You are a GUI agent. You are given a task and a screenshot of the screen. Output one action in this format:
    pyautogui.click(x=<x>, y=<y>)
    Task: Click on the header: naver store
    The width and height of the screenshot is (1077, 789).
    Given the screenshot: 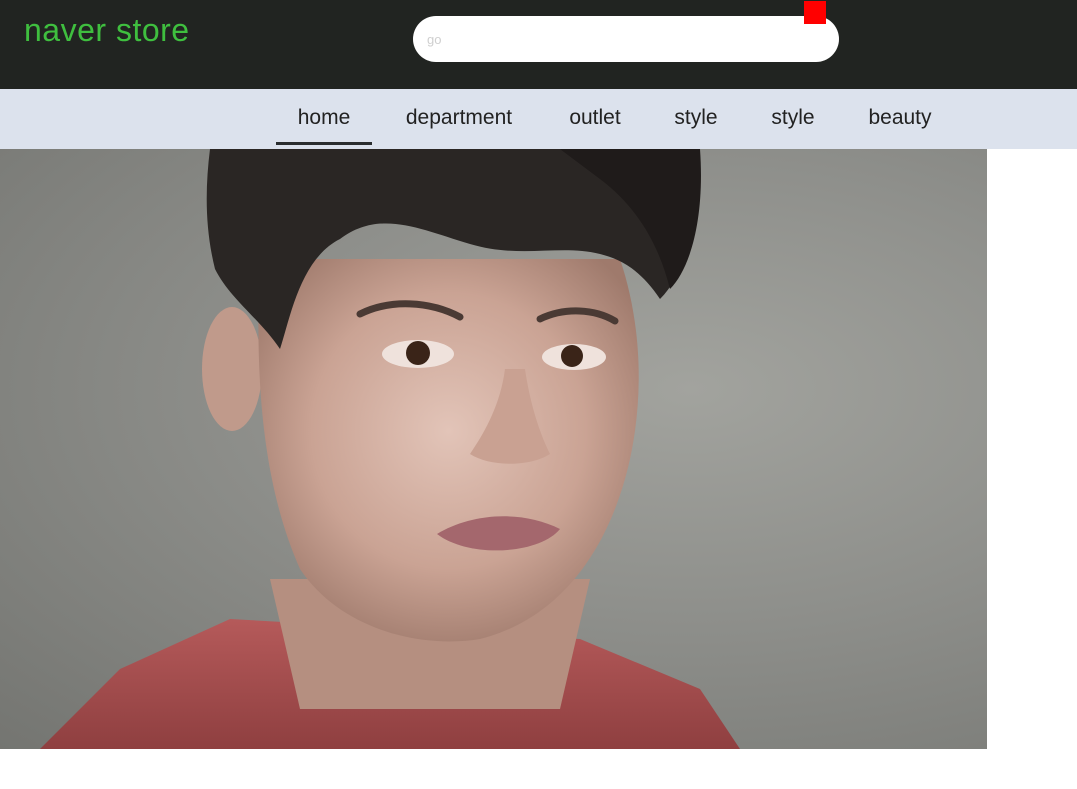 What is the action you would take?
    pyautogui.click(x=538, y=44)
    